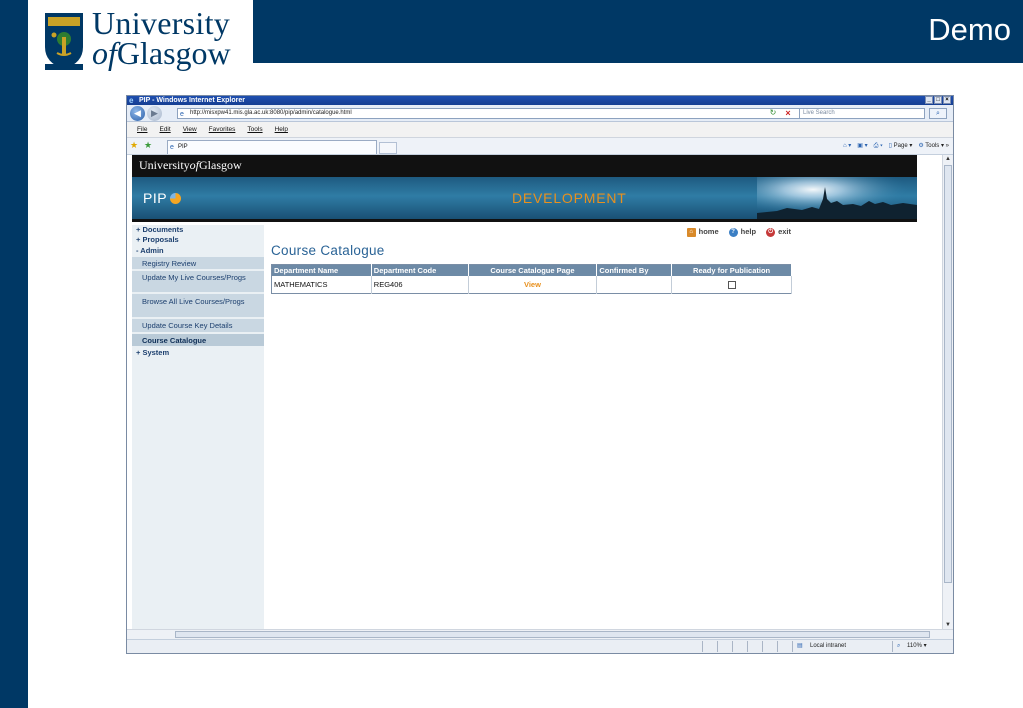 The height and width of the screenshot is (708, 1023). What do you see at coordinates (254, 129) in the screenshot?
I see `menu-tools: Tools` at bounding box center [254, 129].